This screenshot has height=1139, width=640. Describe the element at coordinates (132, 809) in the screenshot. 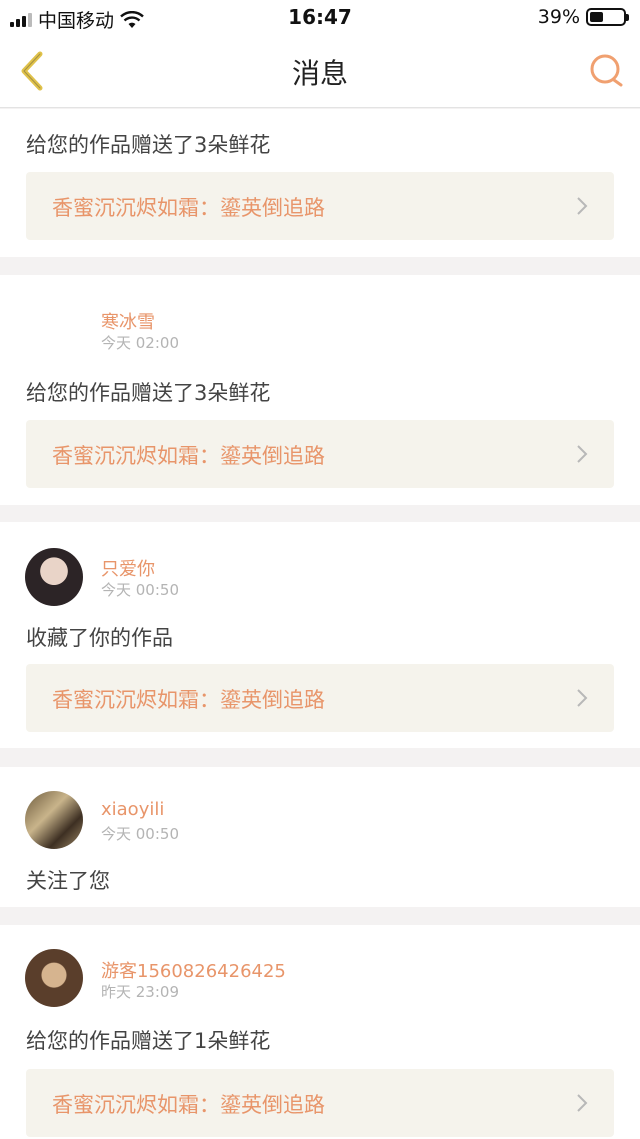

I see `user-name: xiaoyili` at that location.